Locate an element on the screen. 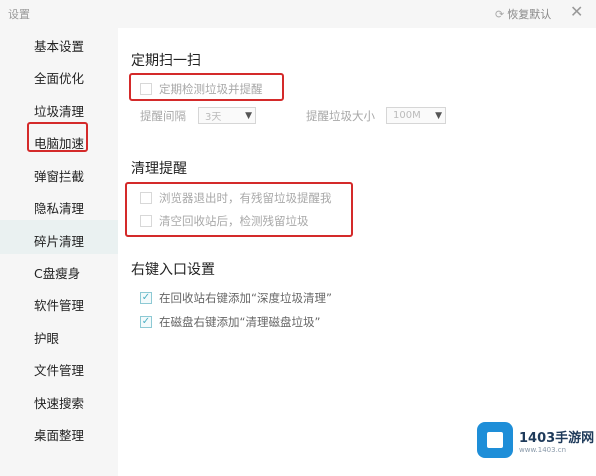  disk-context-checkbox: ✓ is located at coordinates (146, 322).